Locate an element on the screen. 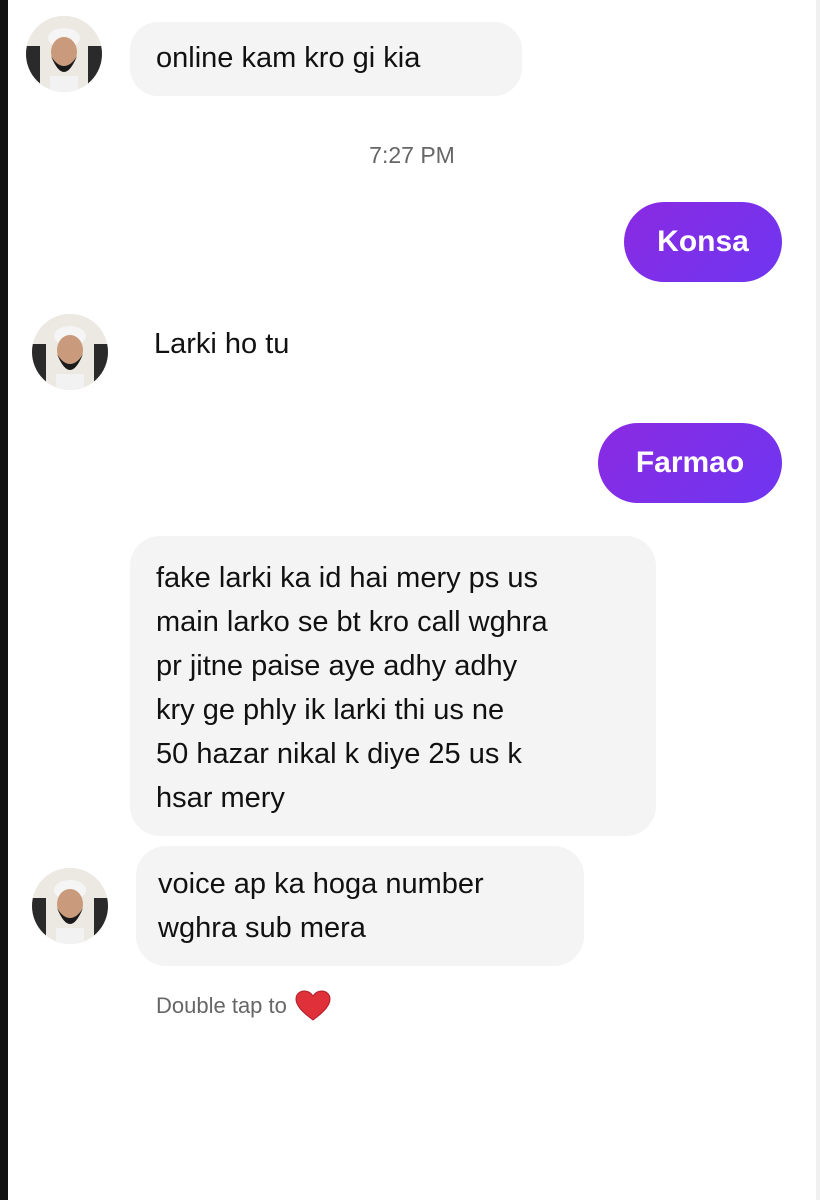  message-line: main larko se bt kro call wghra is located at coordinates (352, 622).